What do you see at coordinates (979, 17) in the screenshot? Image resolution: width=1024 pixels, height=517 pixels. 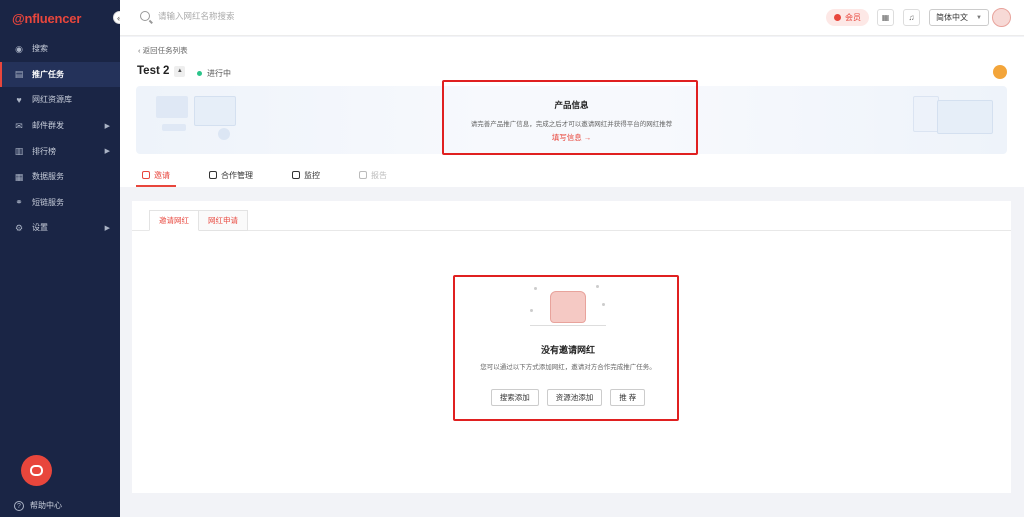 I see `chevron-down-icon: ▼` at bounding box center [979, 17].